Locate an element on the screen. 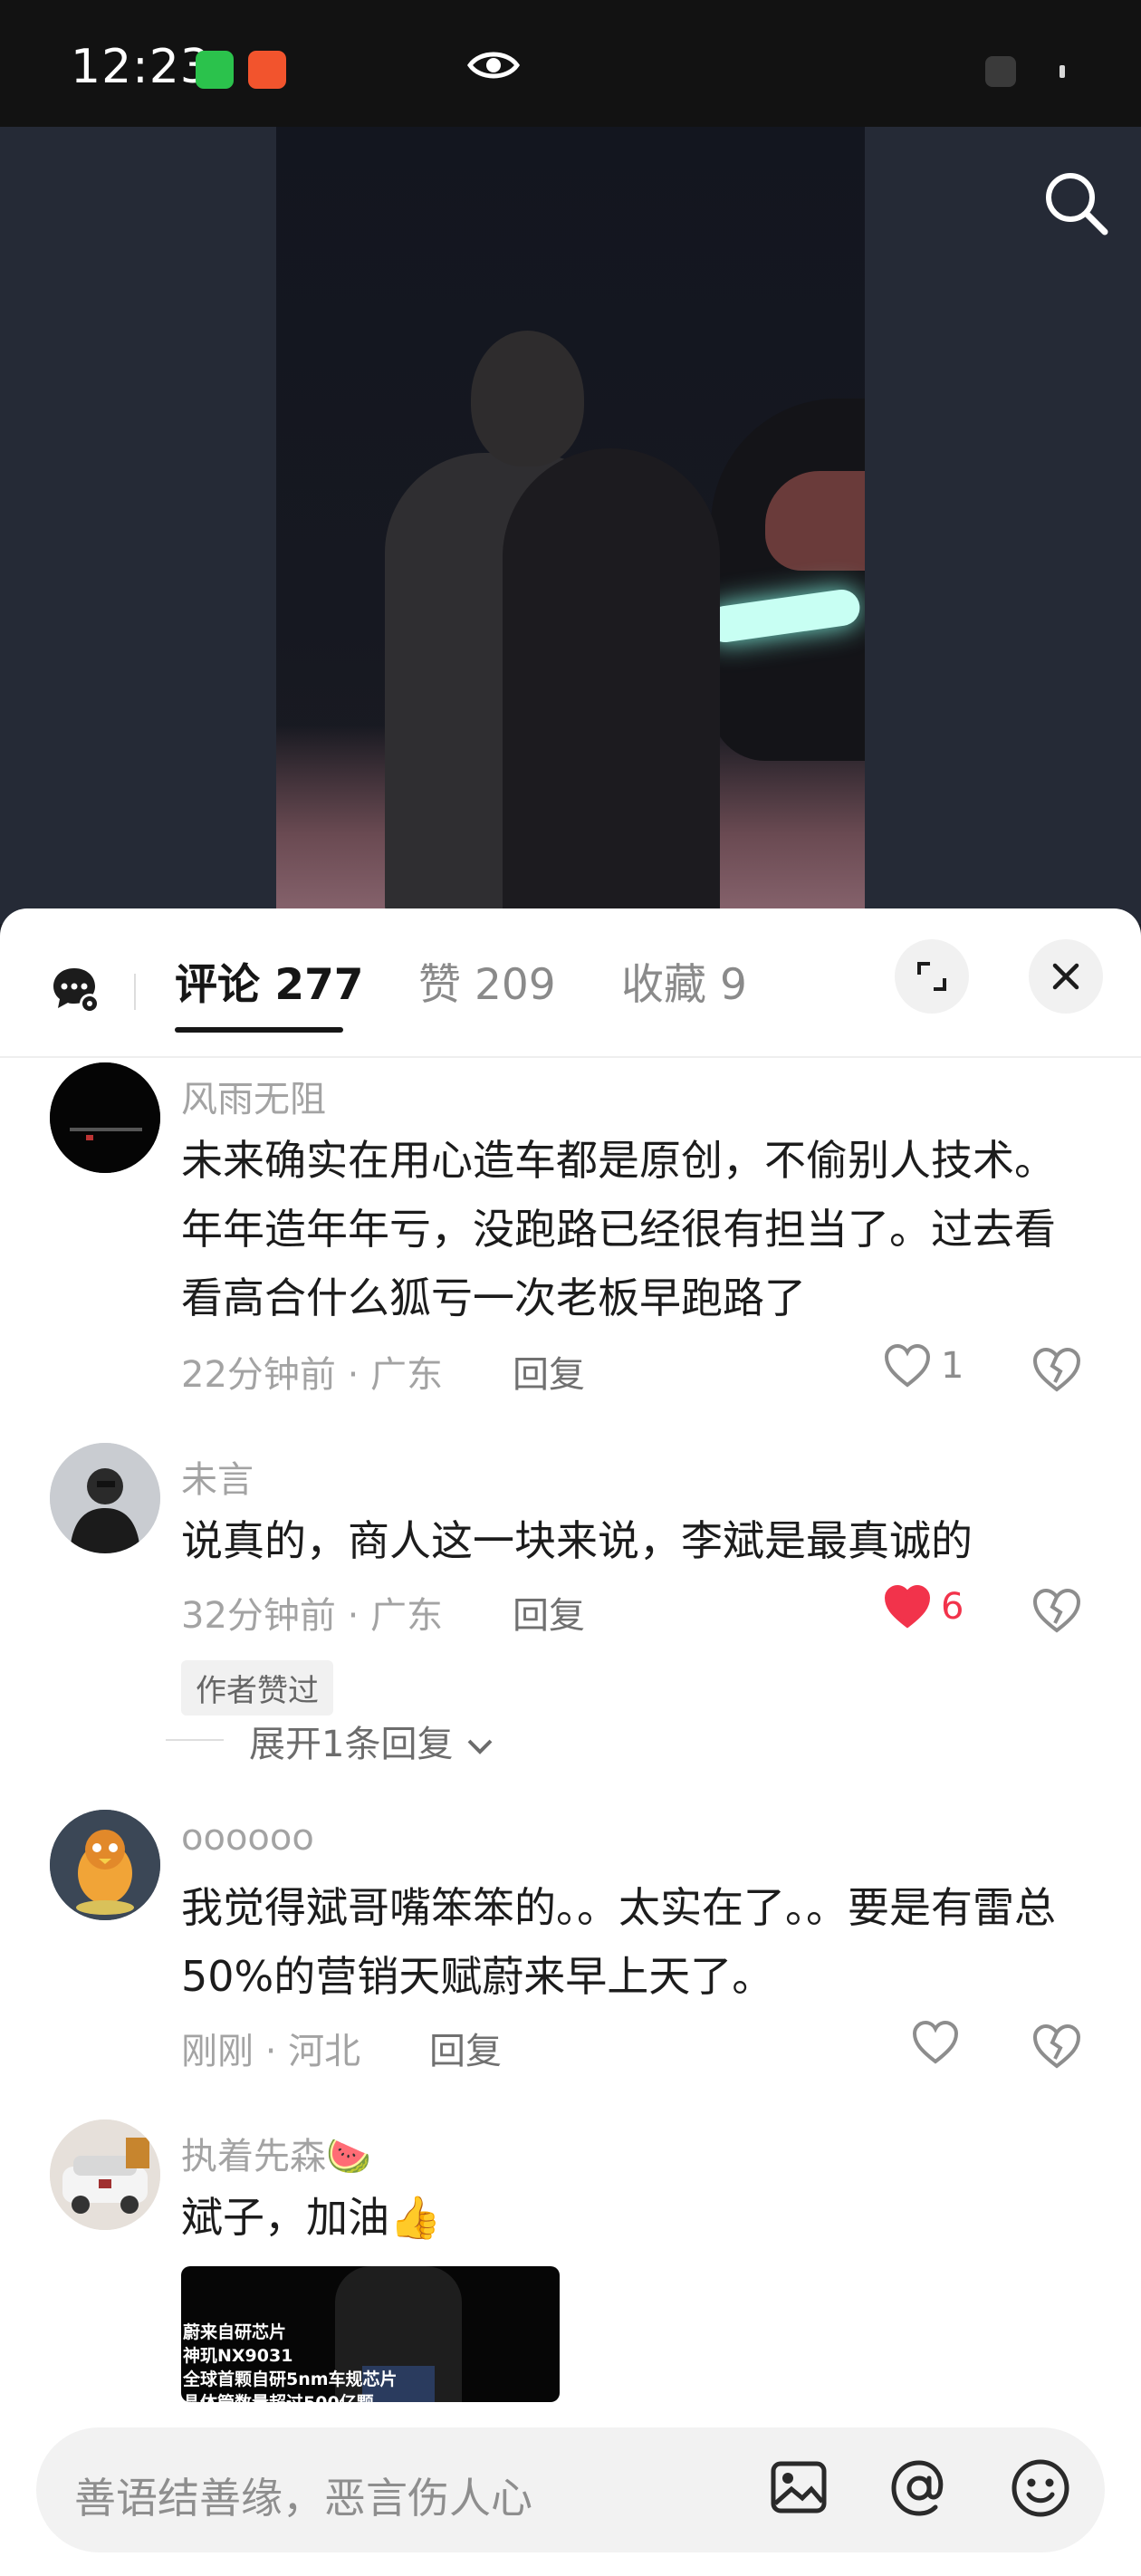 This screenshot has width=1141, height=2576. status-bar: 12:23 is located at coordinates (570, 63).